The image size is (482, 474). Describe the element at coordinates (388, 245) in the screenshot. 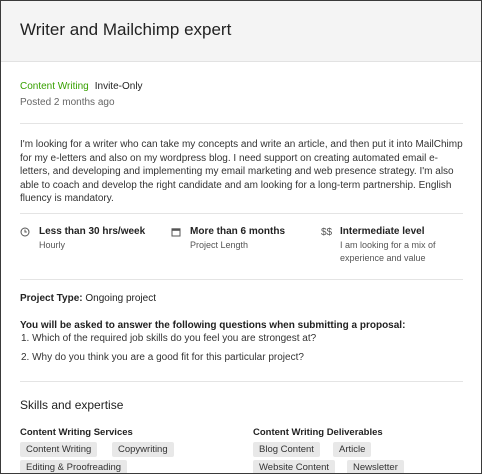

I see `fact-sub-line: I am looking for a mix of` at that location.